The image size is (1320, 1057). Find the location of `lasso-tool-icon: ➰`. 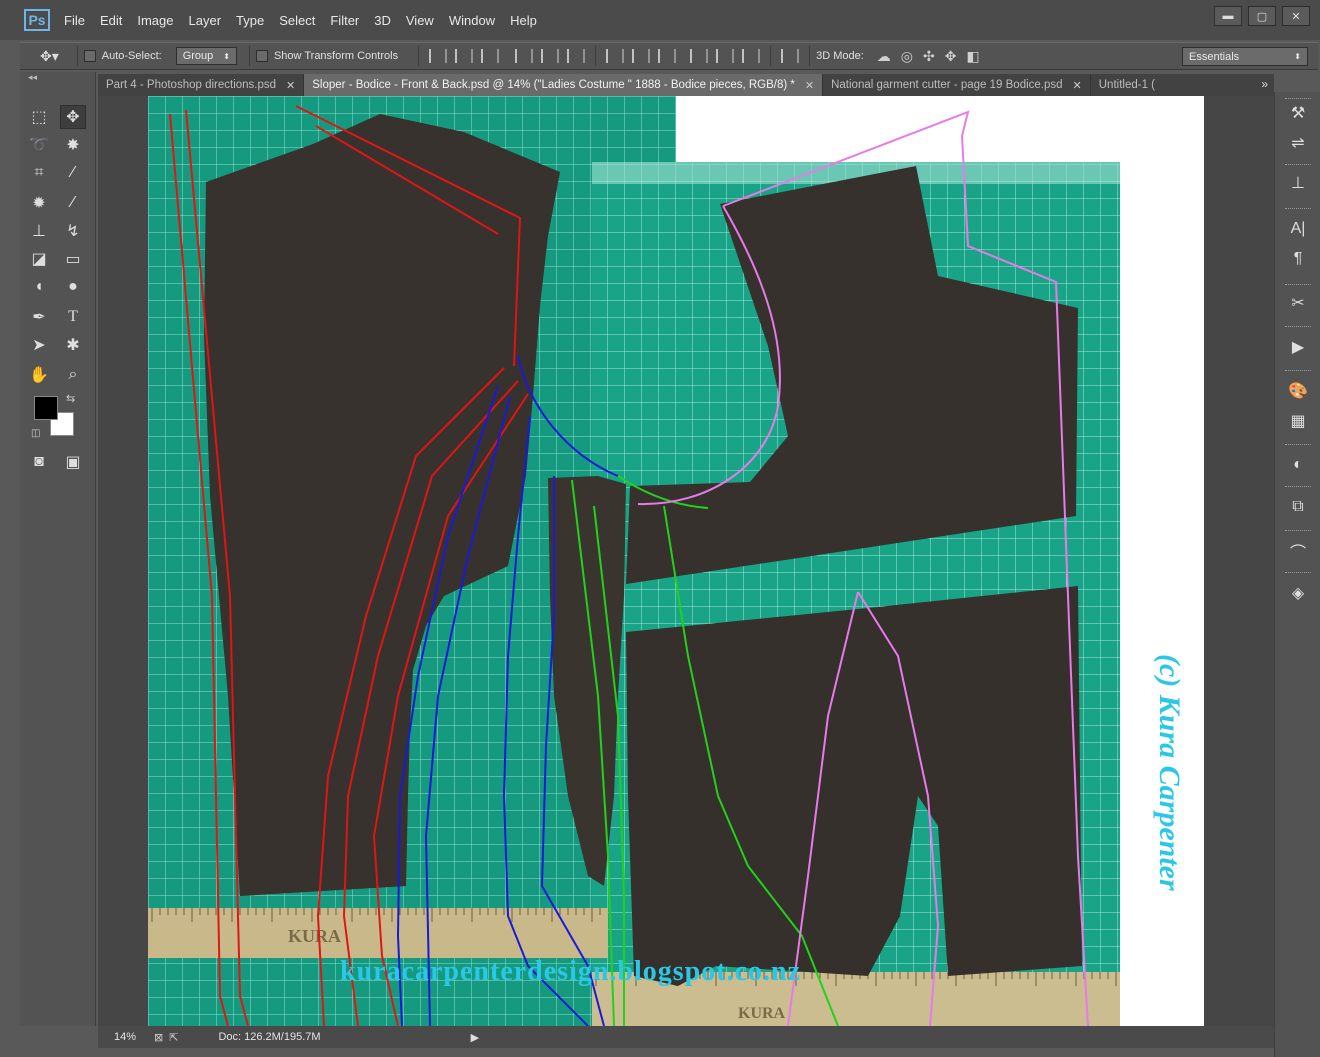

lasso-tool-icon: ➰ is located at coordinates (39, 145).